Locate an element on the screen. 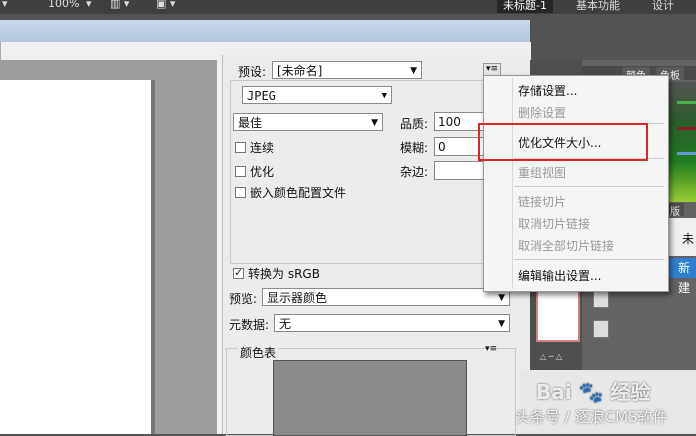 The image size is (696, 436). menu-item-delete-settings: 删除设置 is located at coordinates (542, 113).